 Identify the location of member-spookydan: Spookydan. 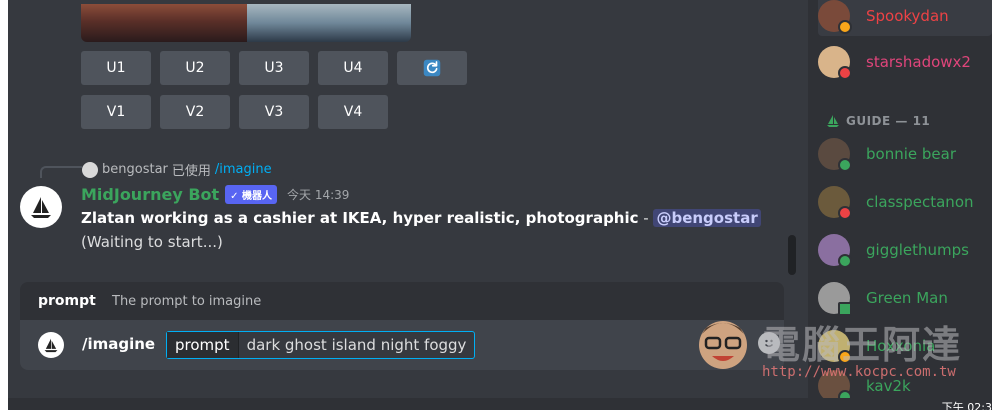
(905, 18).